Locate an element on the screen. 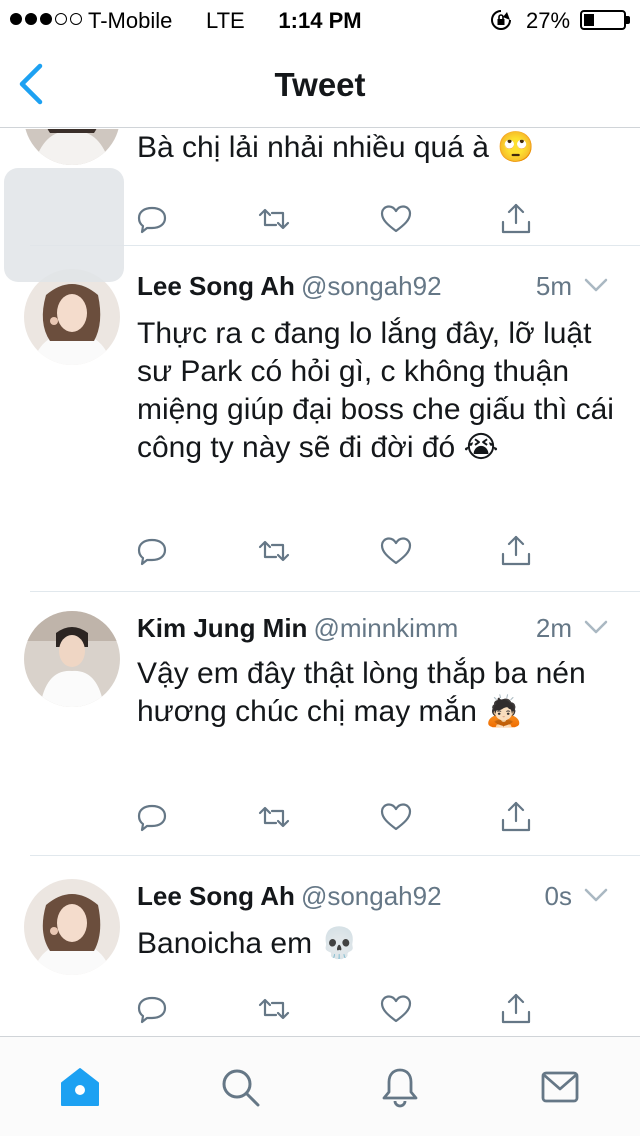 The image size is (640, 1136). page-title: Tweet is located at coordinates (320, 84).